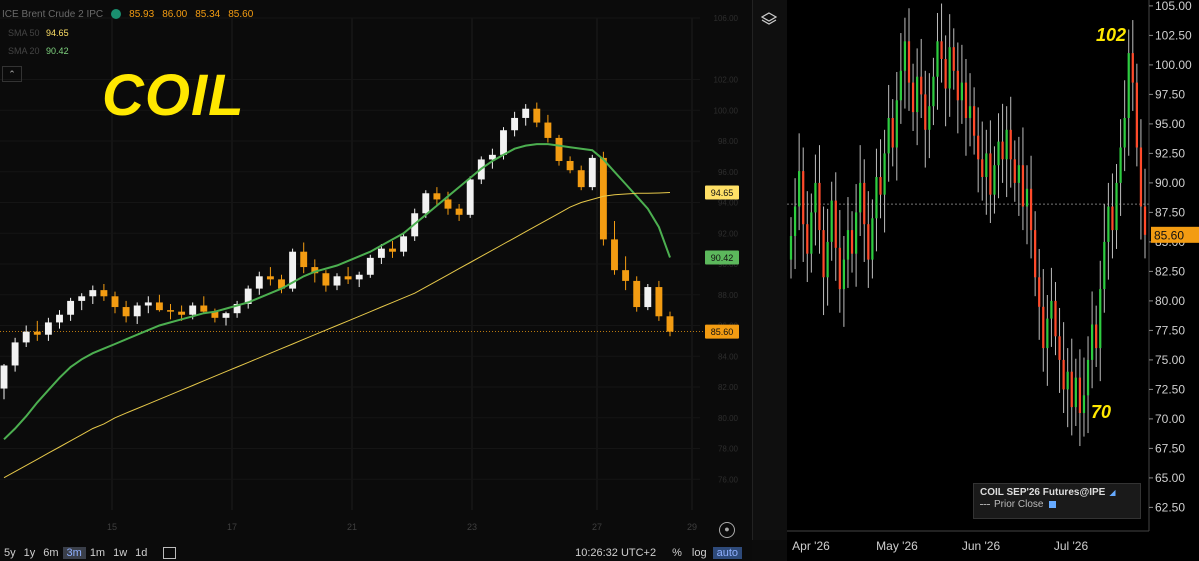 This screenshot has width=1199, height=561. Describe the element at coordinates (74, 552) in the screenshot. I see `tf-3m: 3m` at that location.